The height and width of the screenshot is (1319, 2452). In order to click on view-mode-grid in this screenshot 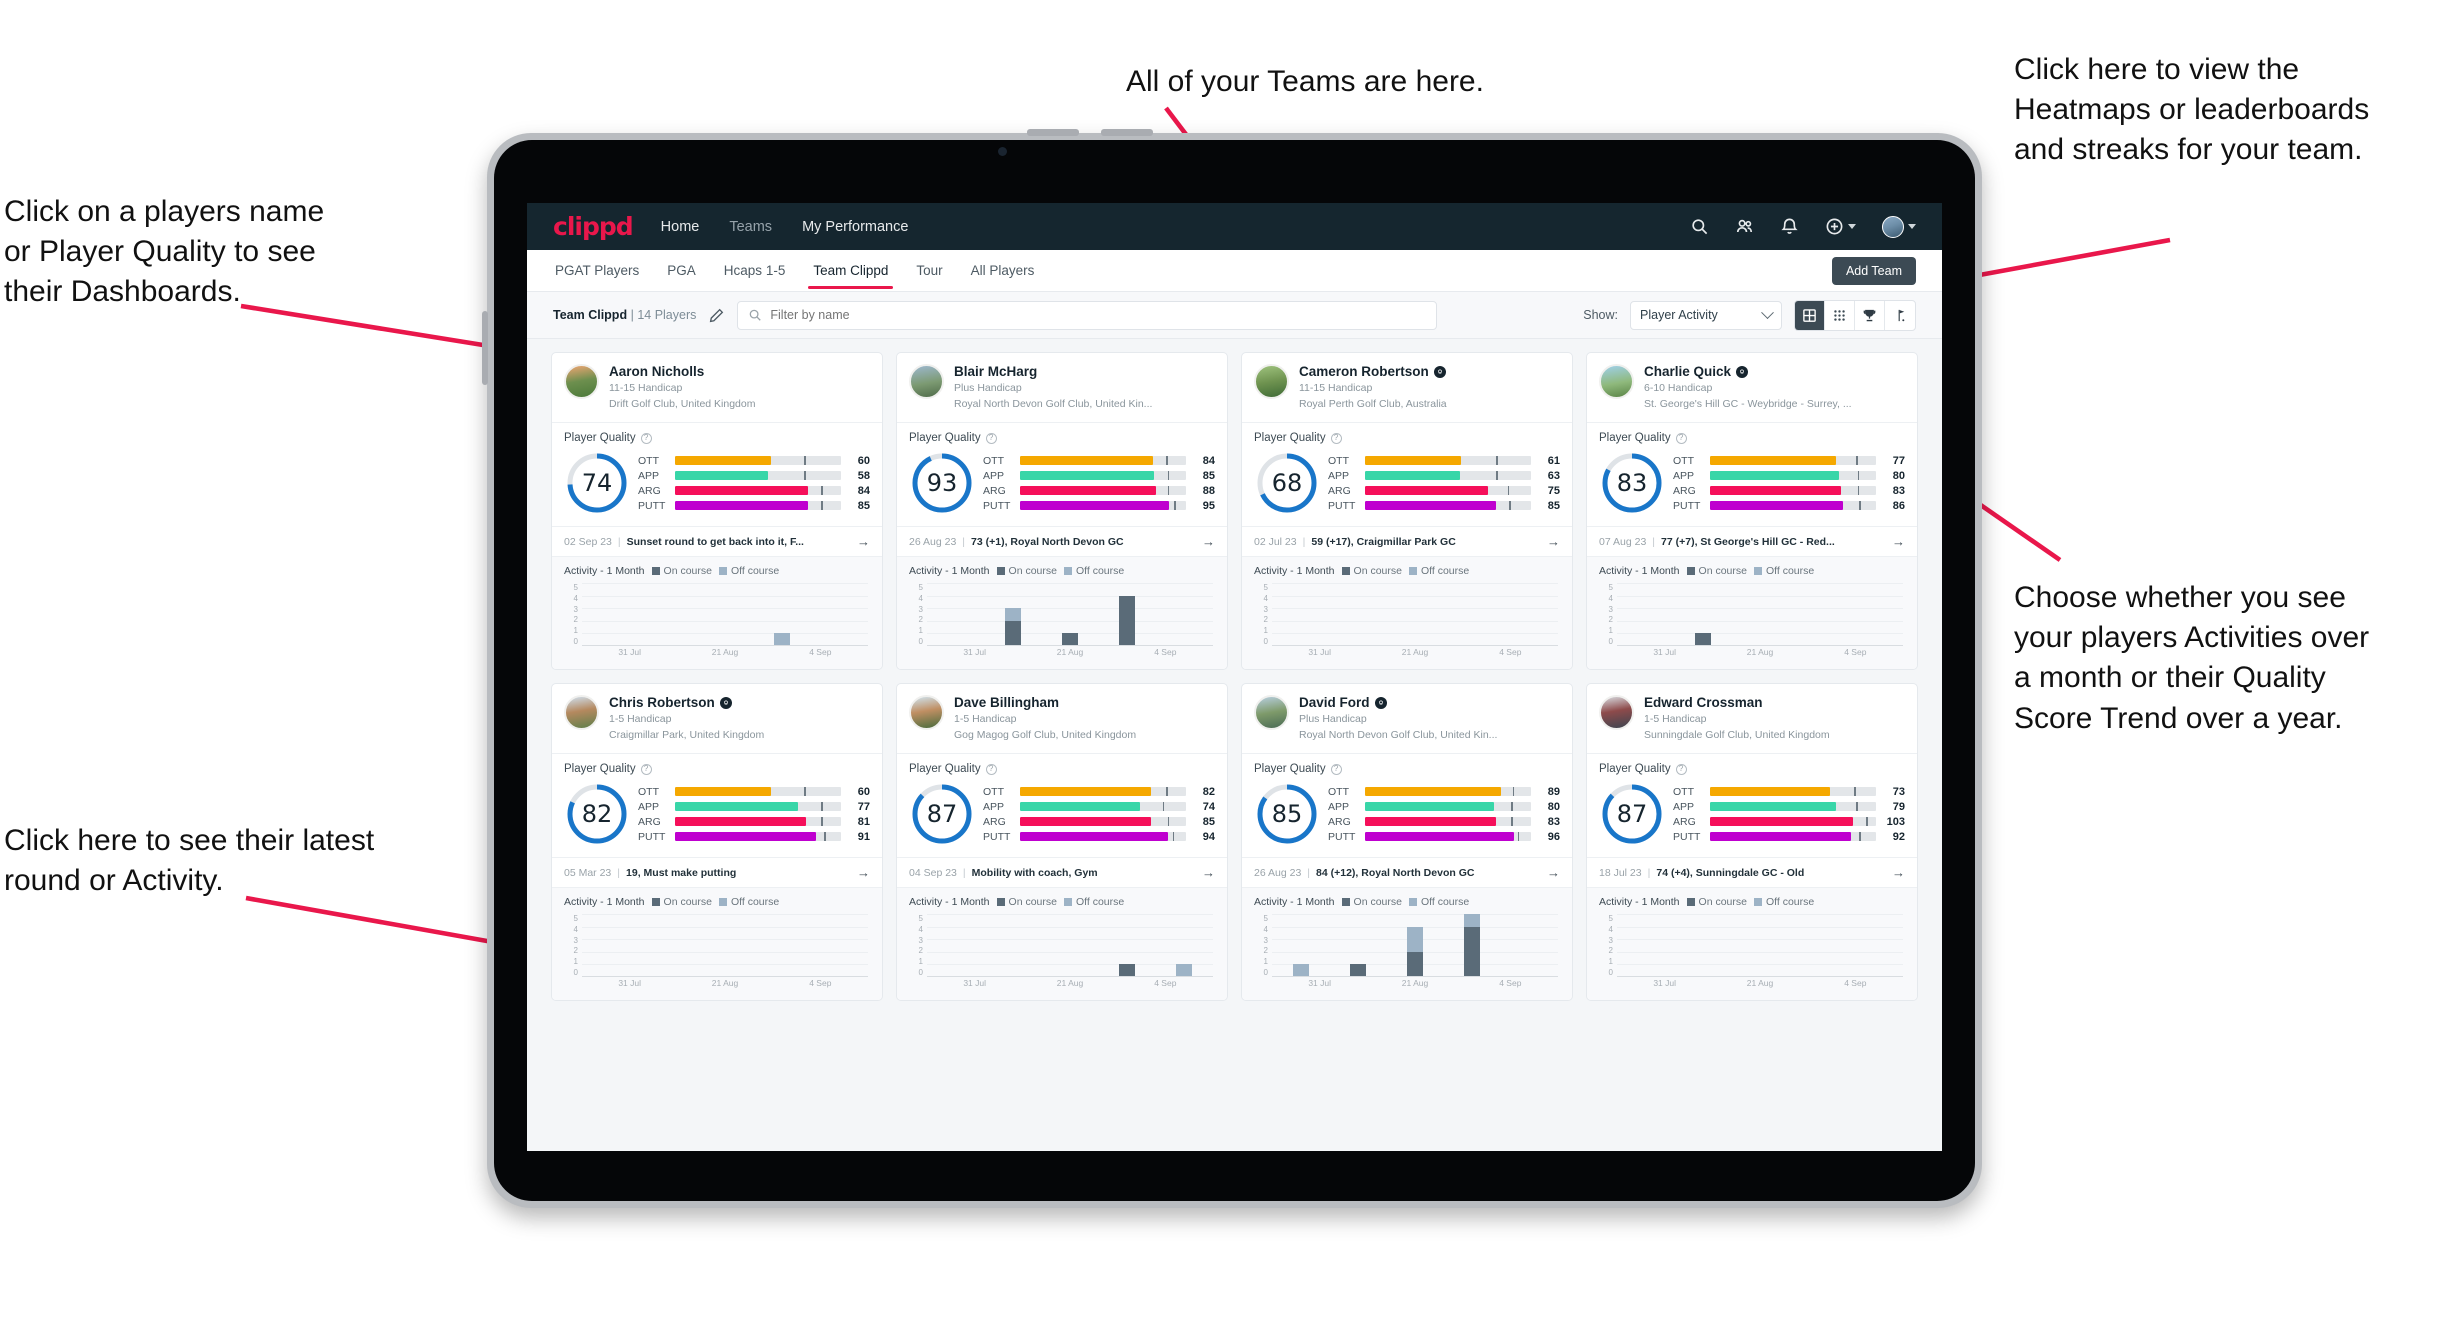, I will do `click(1810, 315)`.